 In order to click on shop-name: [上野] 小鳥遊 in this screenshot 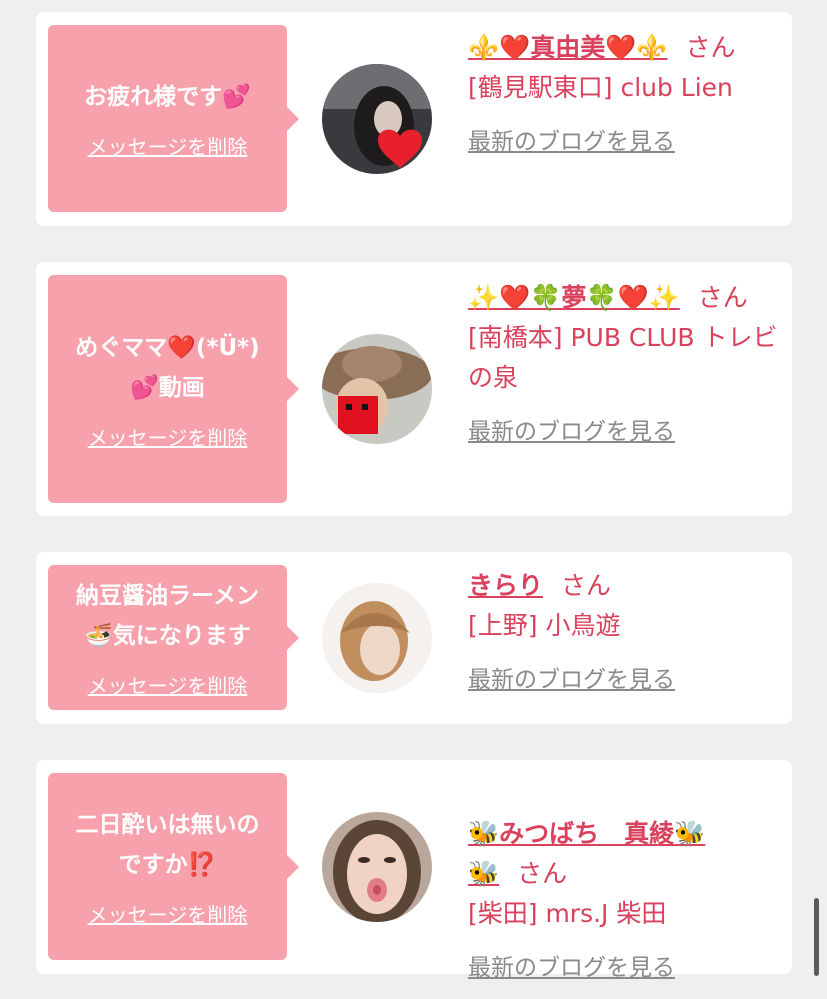, I will do `click(544, 625)`.